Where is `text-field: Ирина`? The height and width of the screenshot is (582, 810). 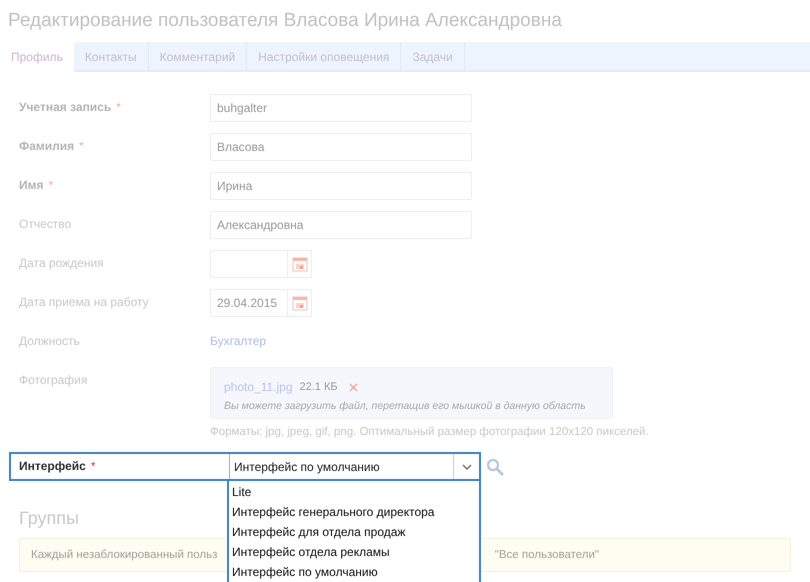 text-field: Ирина is located at coordinates (341, 186).